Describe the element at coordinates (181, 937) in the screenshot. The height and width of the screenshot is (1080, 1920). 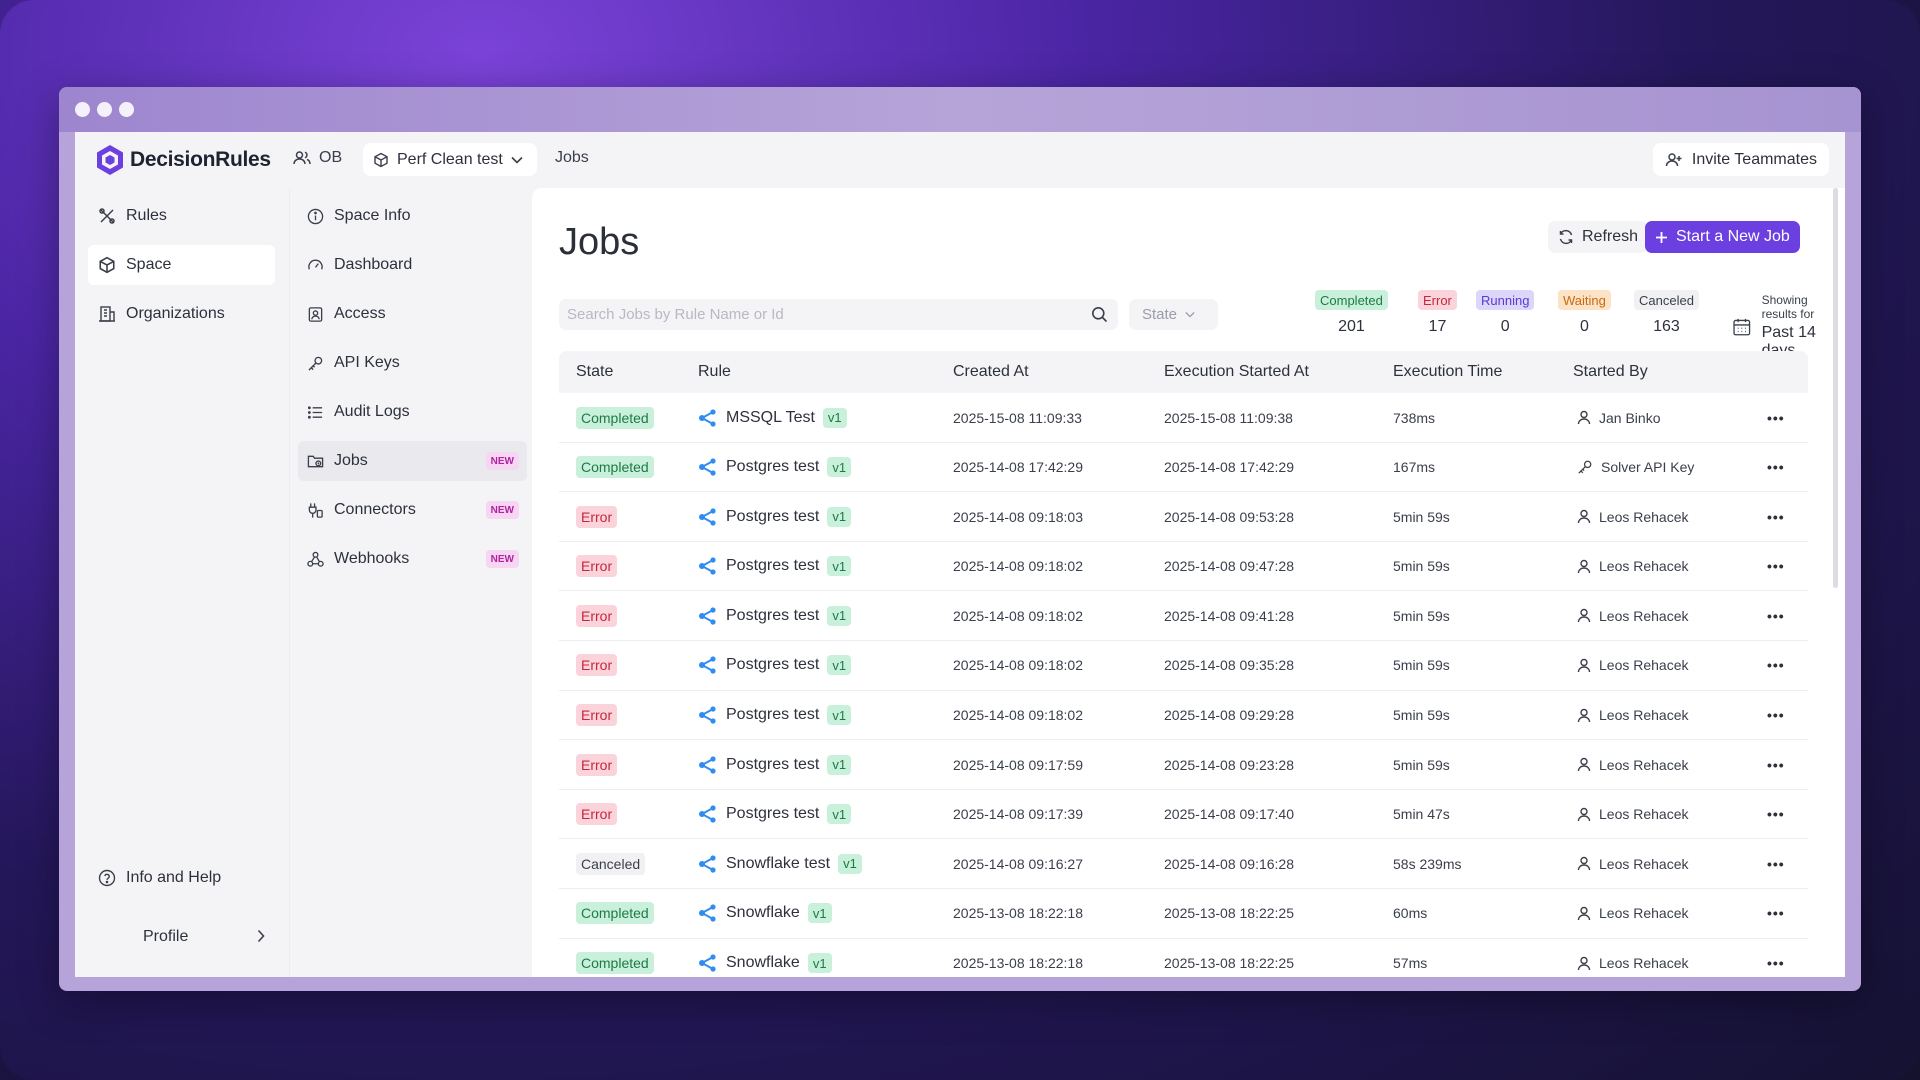
I see `profile-menu: Profile` at that location.